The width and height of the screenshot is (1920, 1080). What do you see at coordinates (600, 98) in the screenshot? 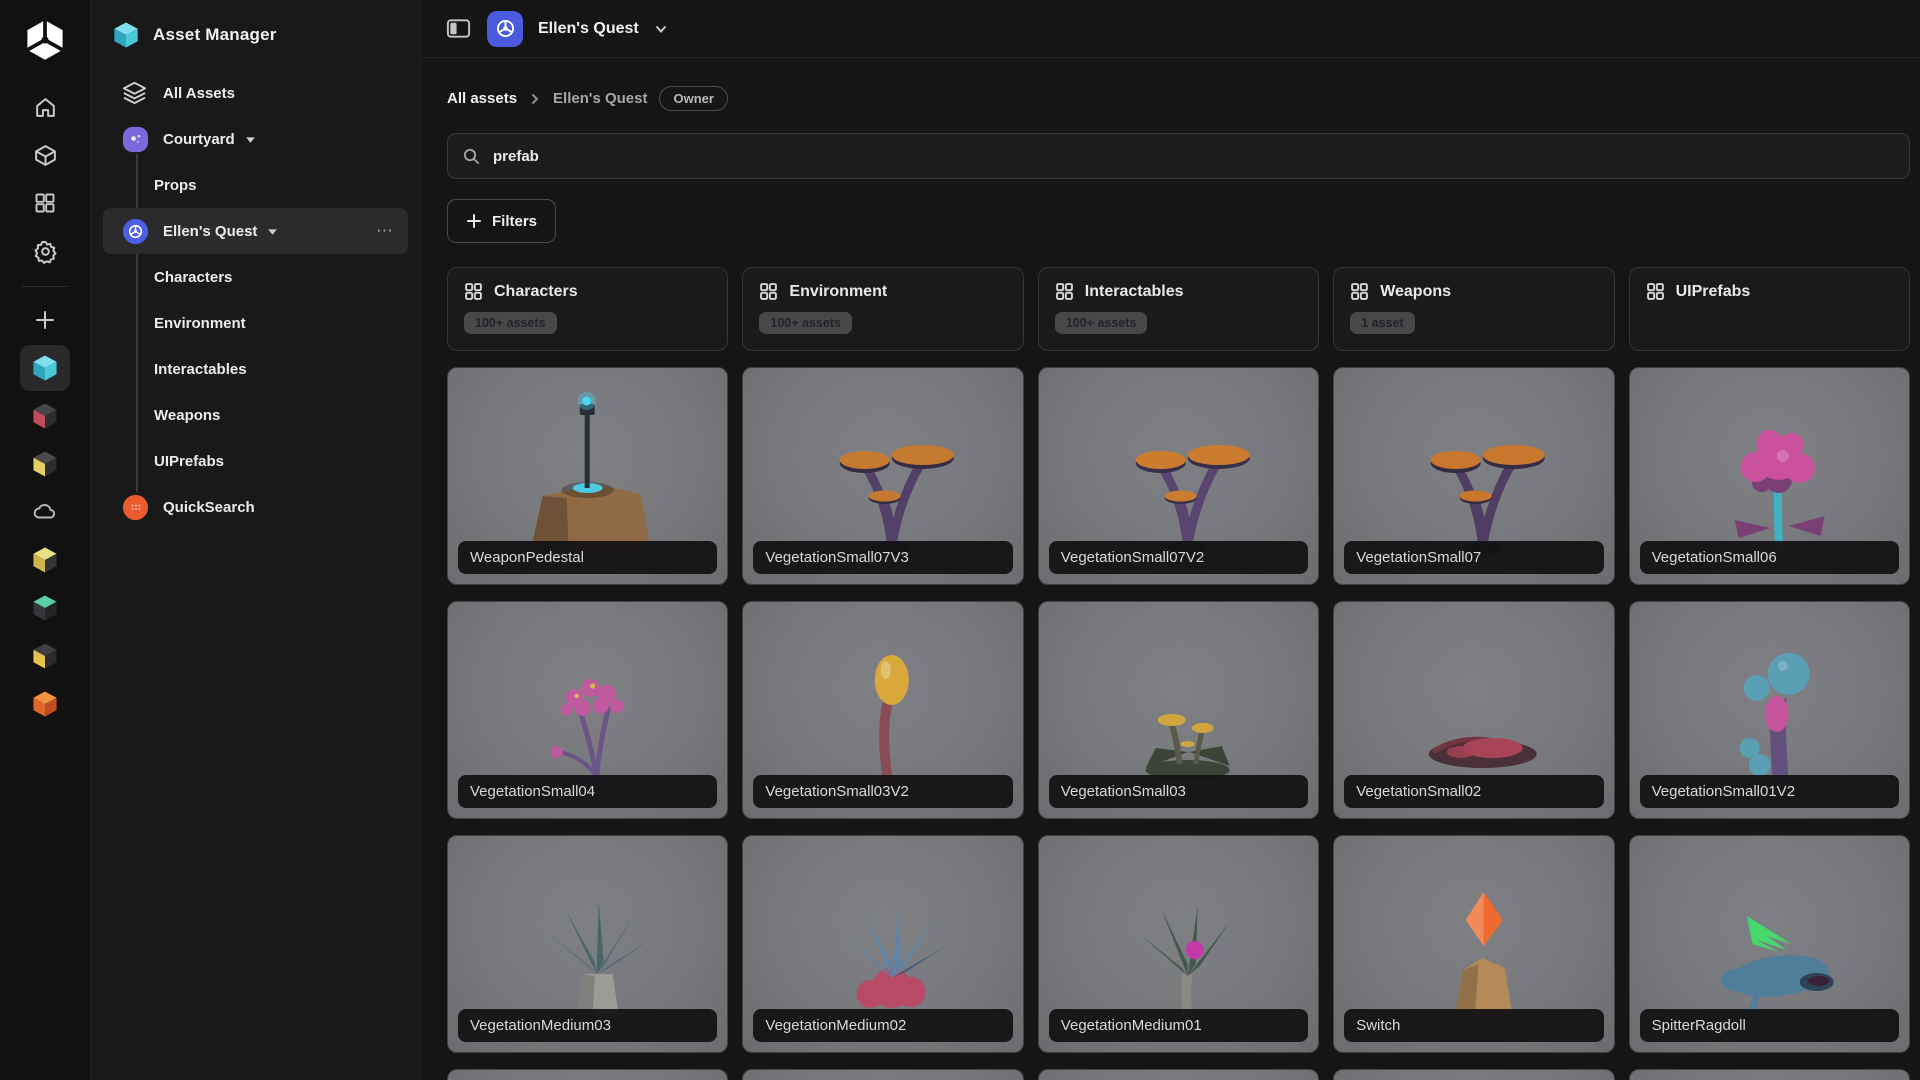
I see `breadcrumb-current: Ellen's Quest` at bounding box center [600, 98].